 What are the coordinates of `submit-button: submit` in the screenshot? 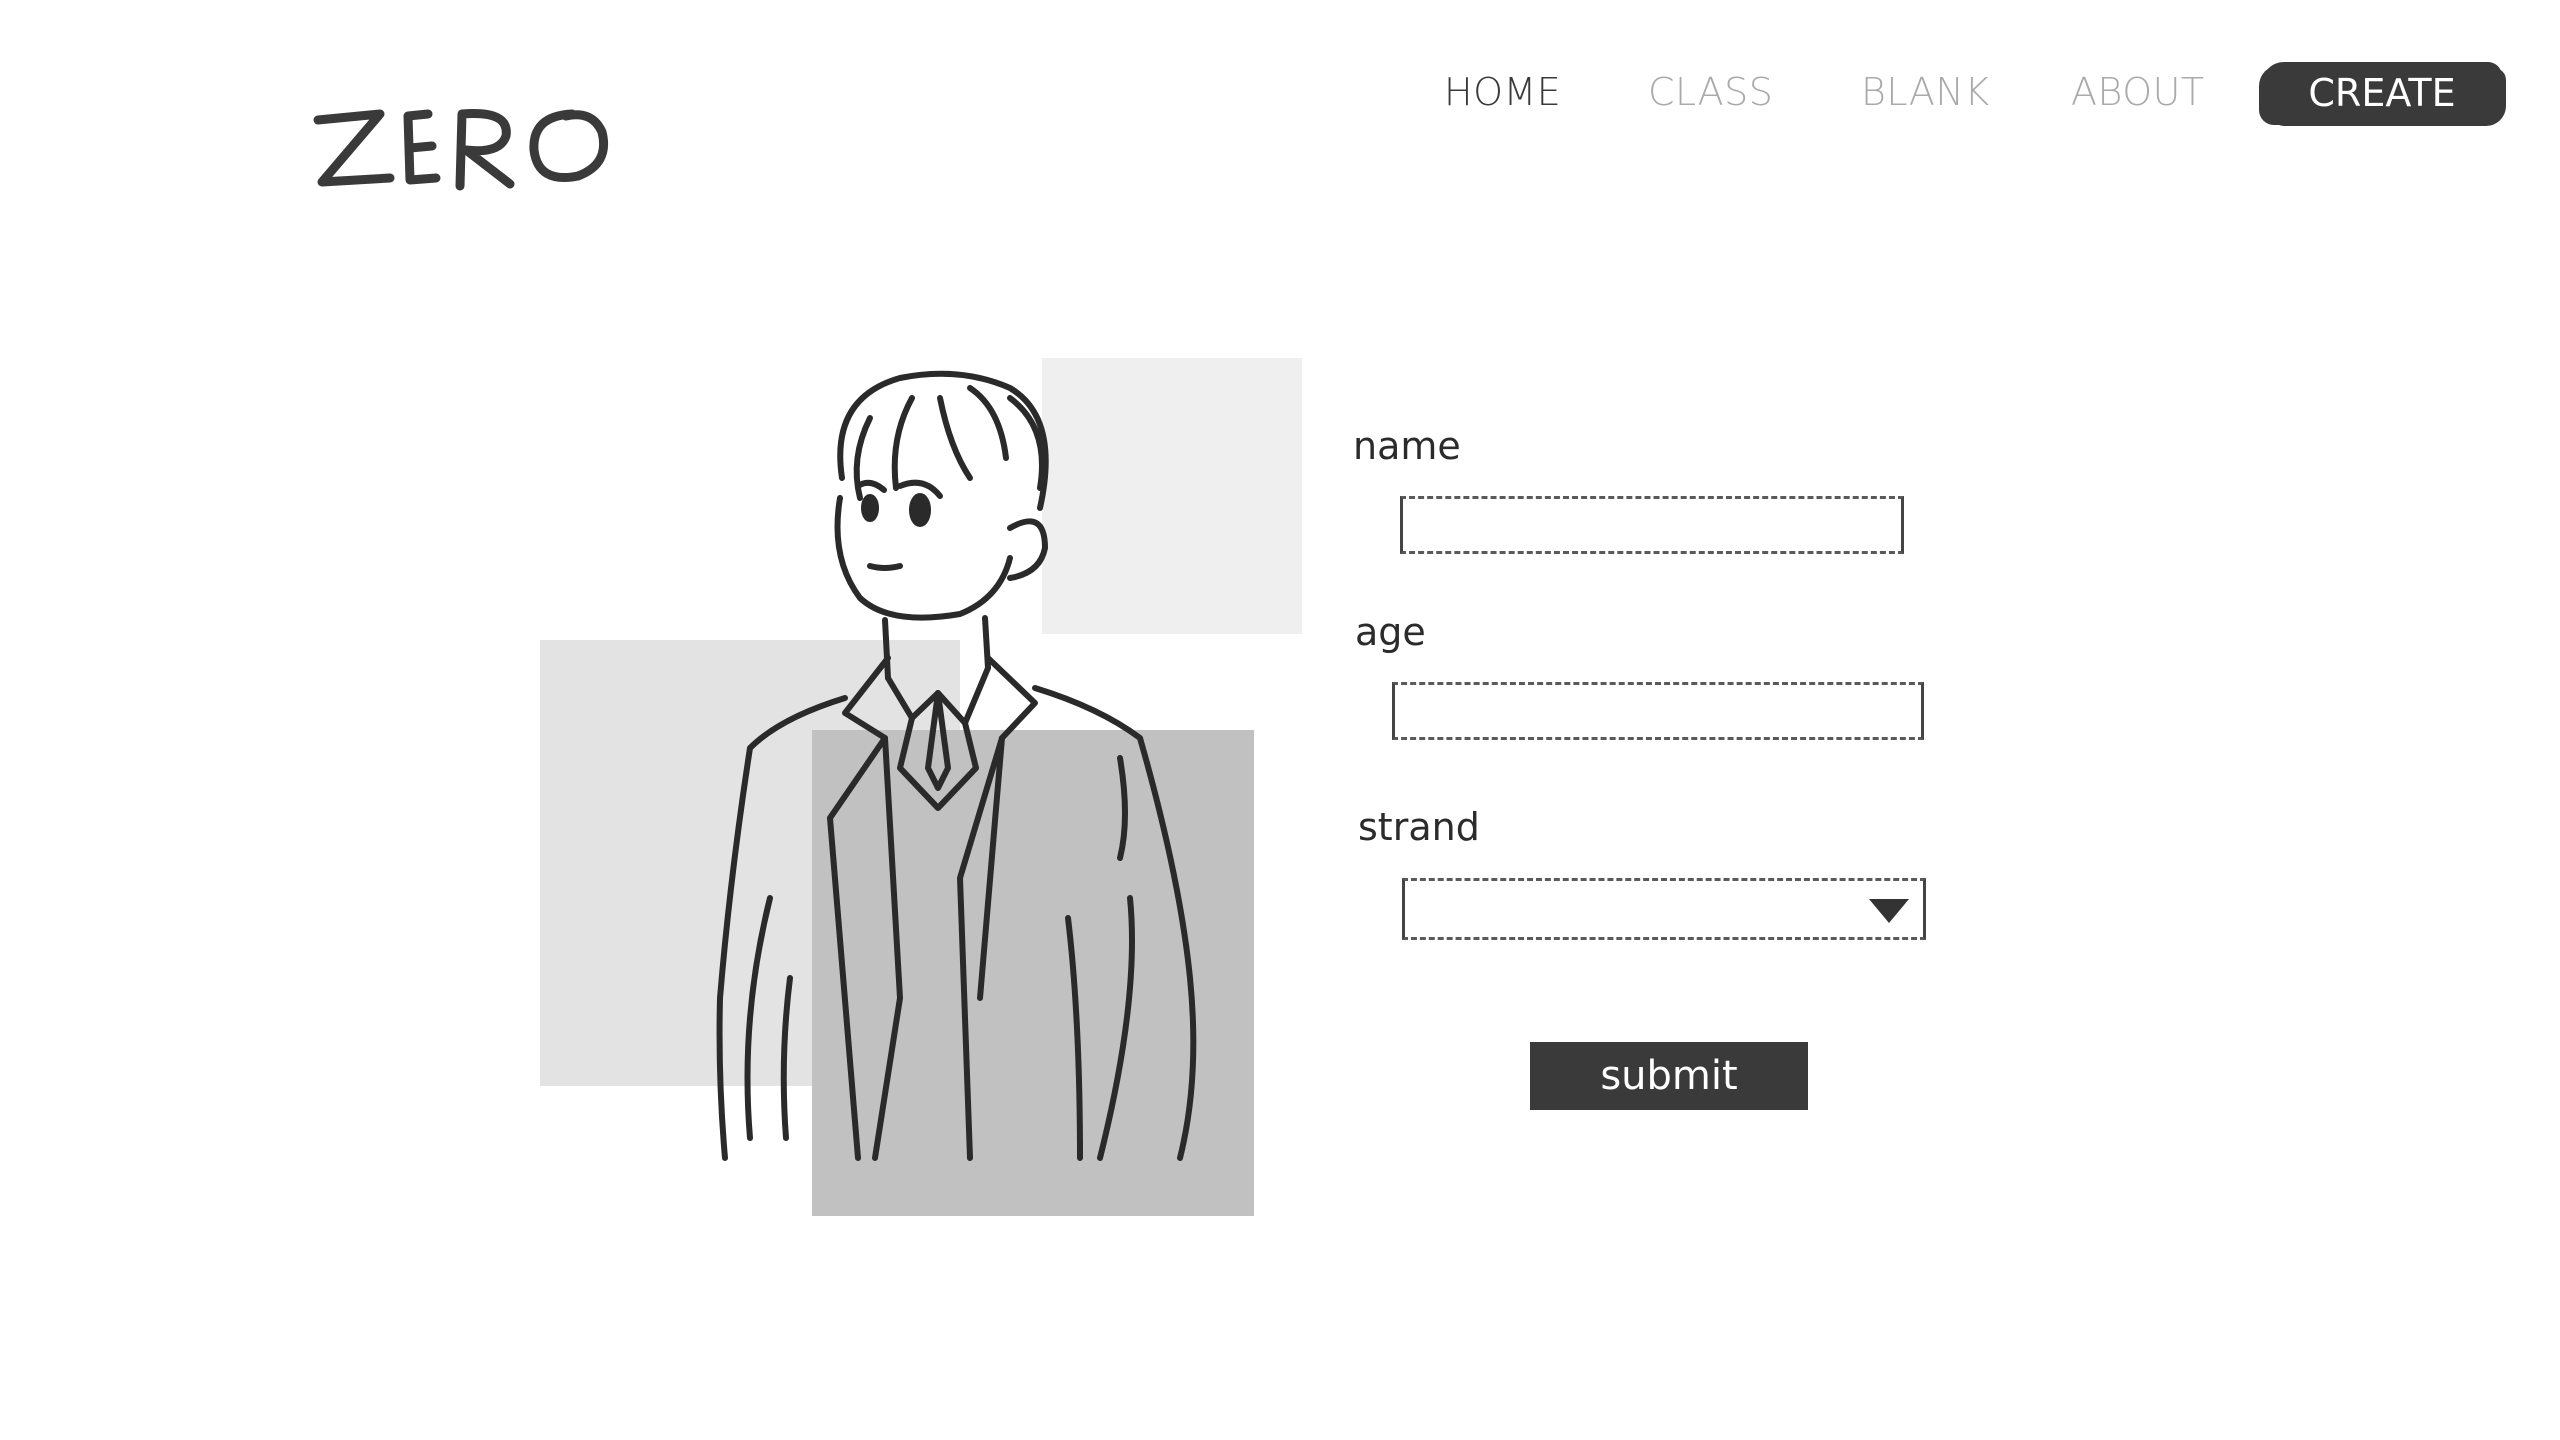 It's located at (1669, 1076).